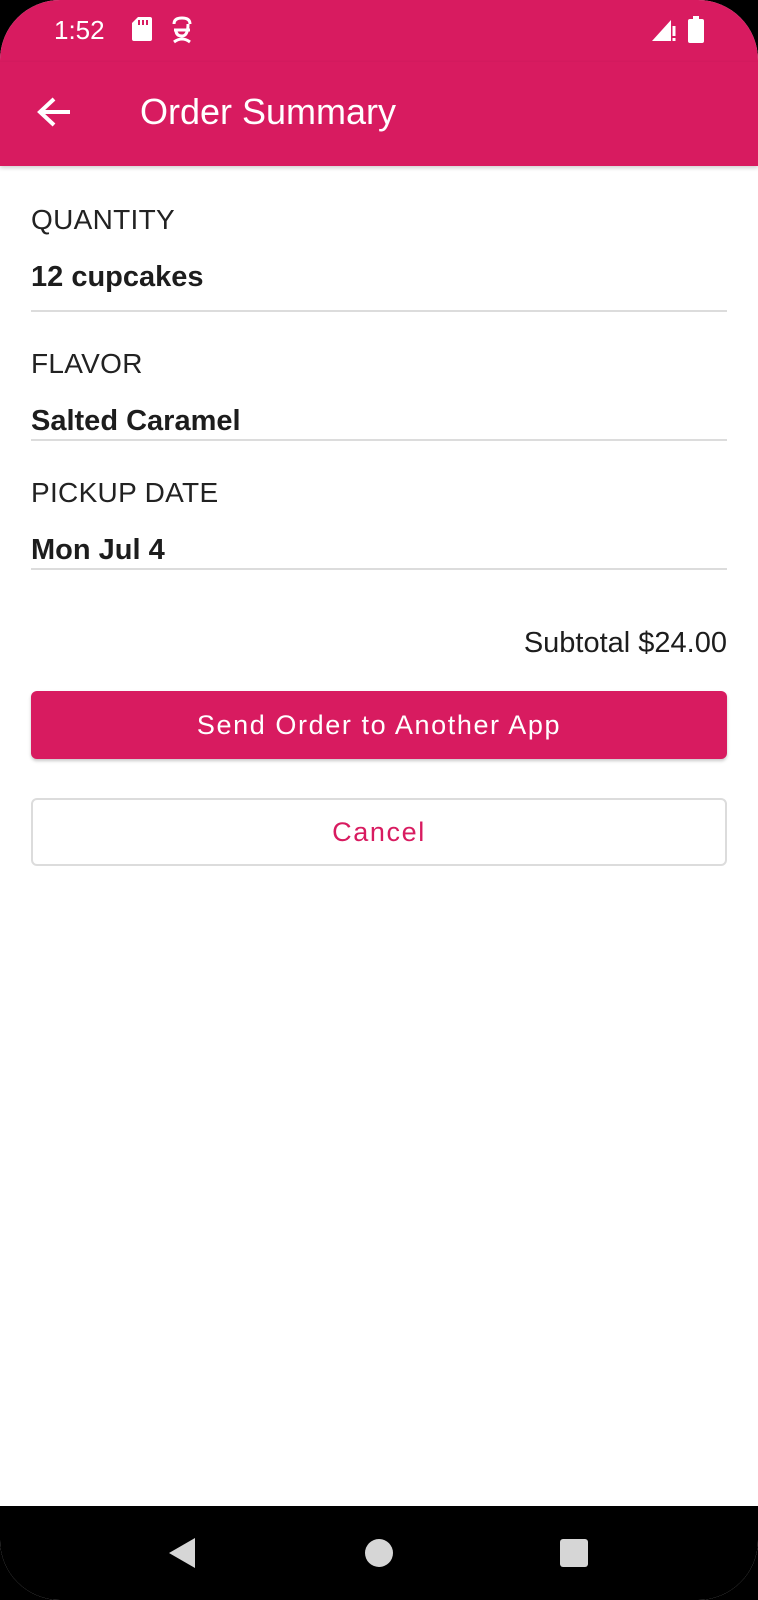 Image resolution: width=758 pixels, height=1600 pixels. What do you see at coordinates (379, 31) in the screenshot?
I see `status-bar: 1:52` at bounding box center [379, 31].